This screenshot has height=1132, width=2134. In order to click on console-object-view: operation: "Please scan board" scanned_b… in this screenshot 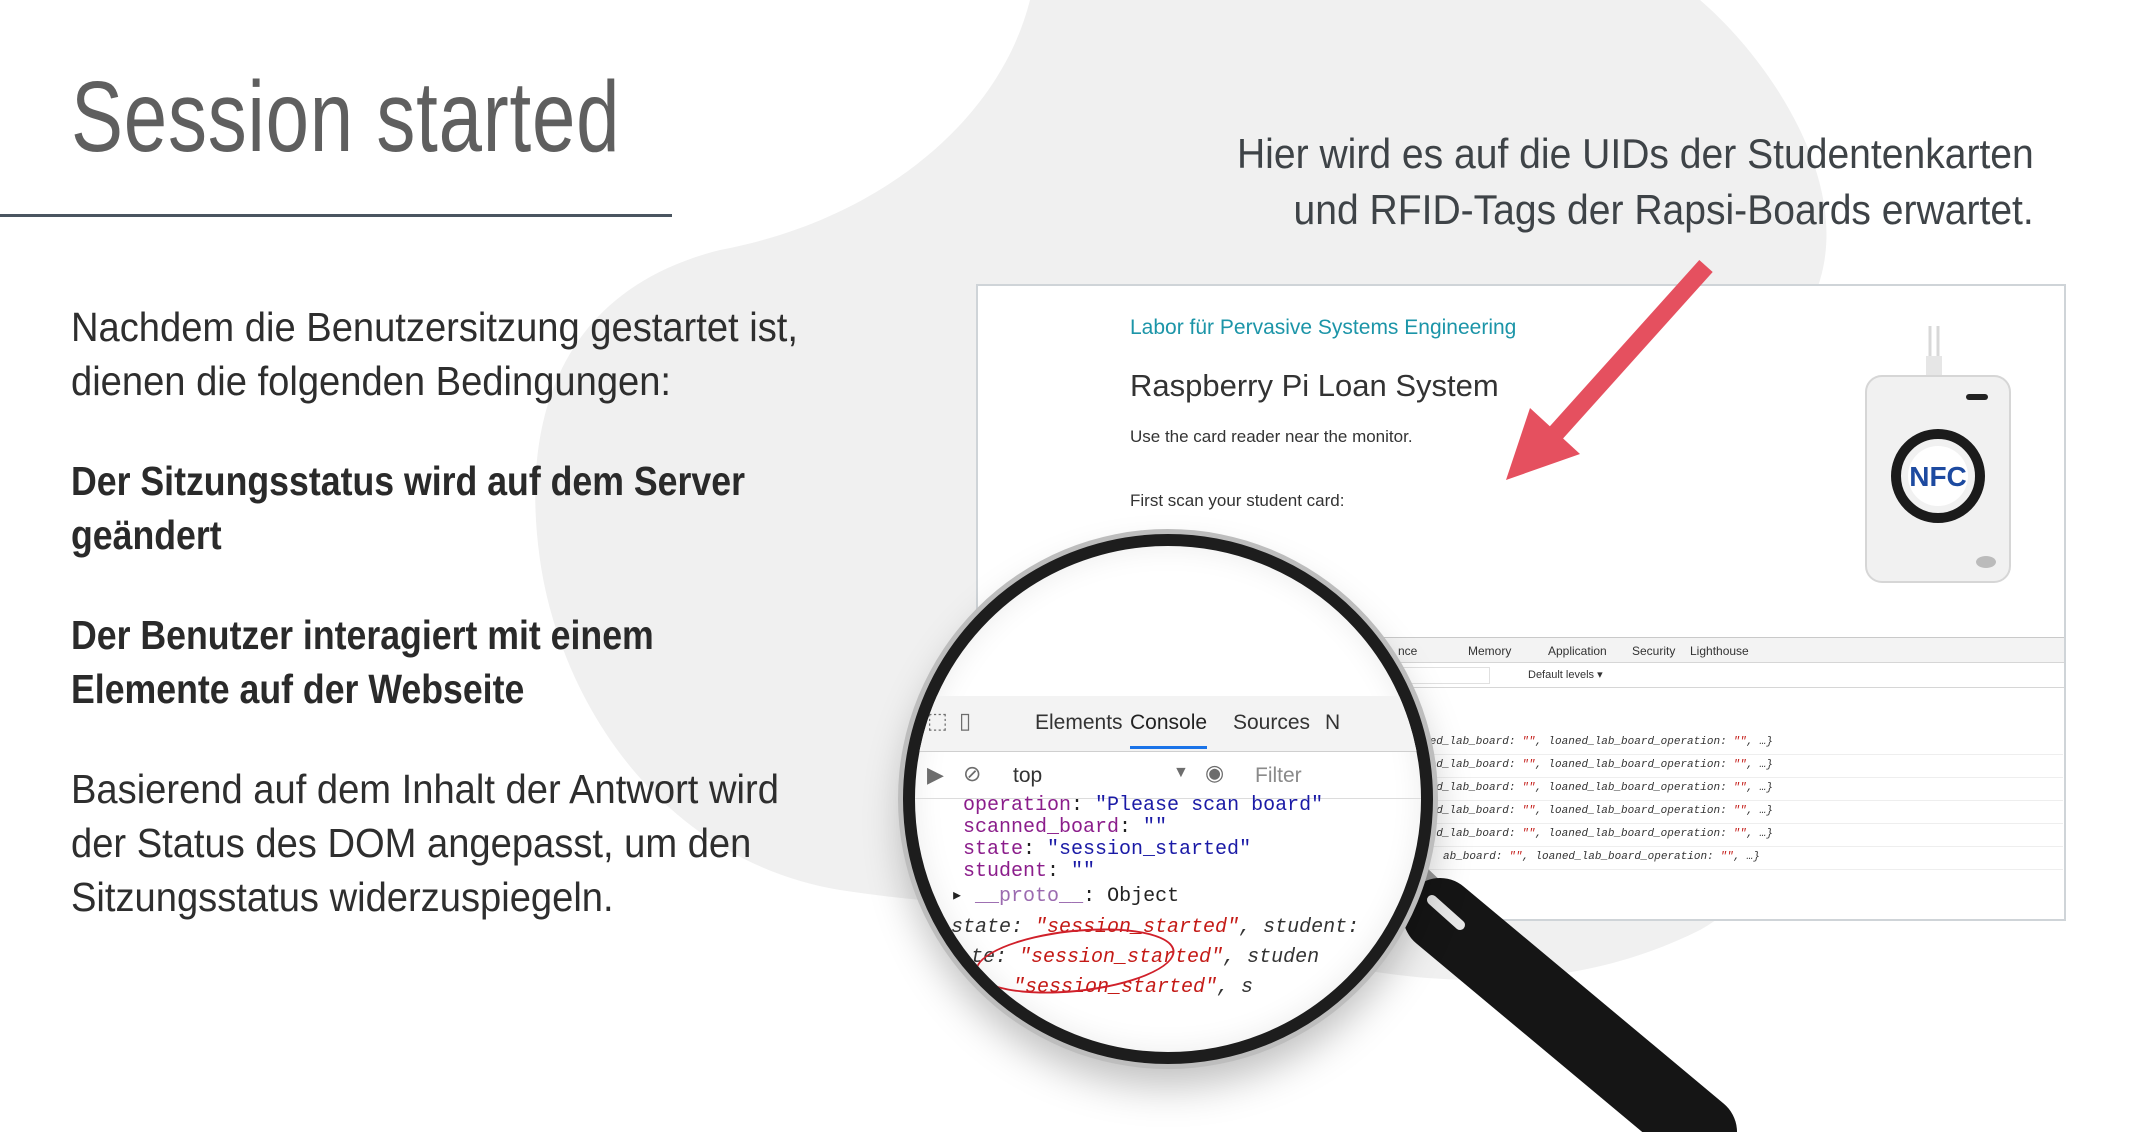, I will do `click(1168, 923)`.